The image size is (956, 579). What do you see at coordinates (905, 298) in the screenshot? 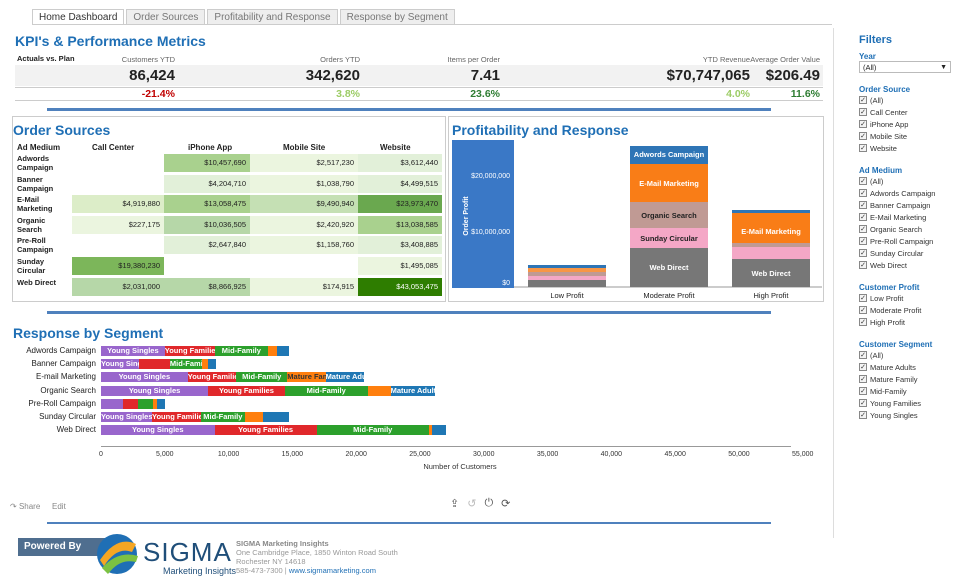
I see `filter-item: ✓ Low Profit` at bounding box center [905, 298].